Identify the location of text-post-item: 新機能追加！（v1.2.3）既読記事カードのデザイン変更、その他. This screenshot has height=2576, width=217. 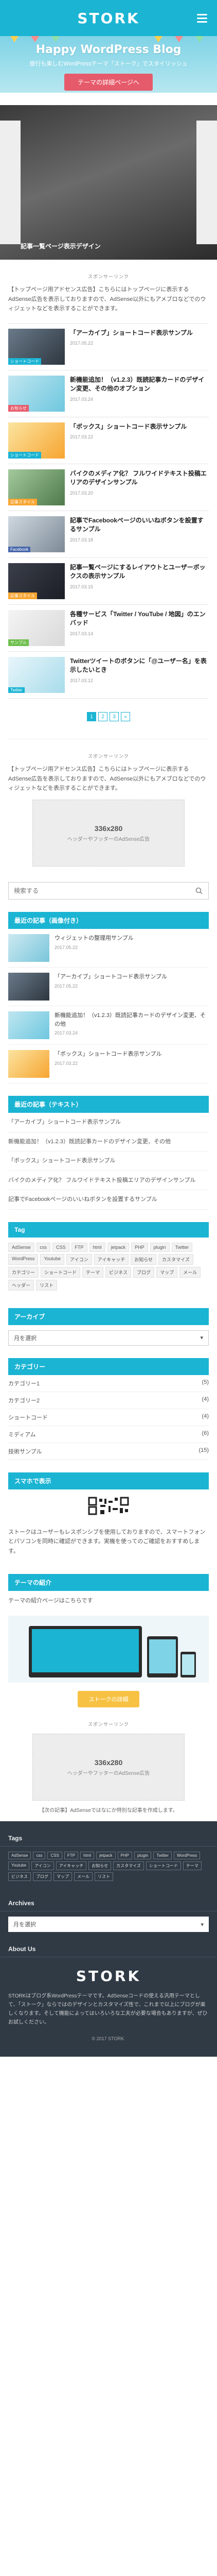
(109, 1142).